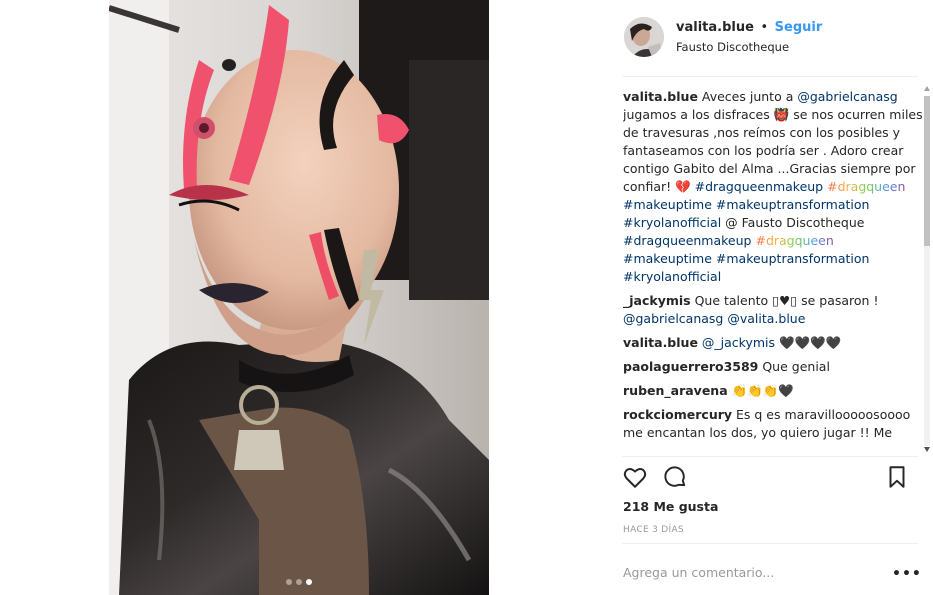  What do you see at coordinates (676, 478) in the screenshot?
I see `comment-bubble-icon` at bounding box center [676, 478].